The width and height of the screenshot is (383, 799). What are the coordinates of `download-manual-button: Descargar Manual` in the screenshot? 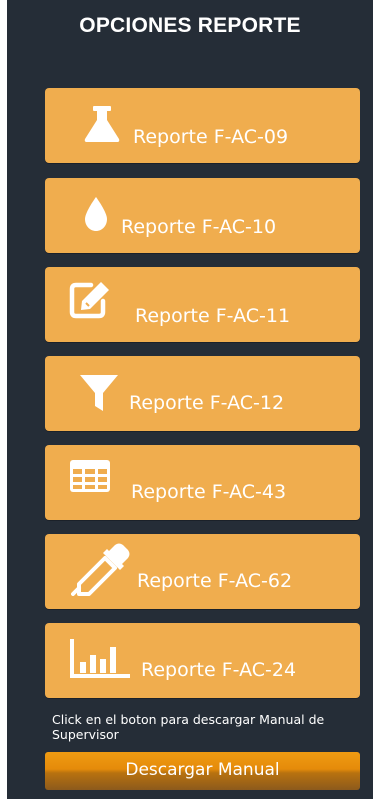 It's located at (202, 771).